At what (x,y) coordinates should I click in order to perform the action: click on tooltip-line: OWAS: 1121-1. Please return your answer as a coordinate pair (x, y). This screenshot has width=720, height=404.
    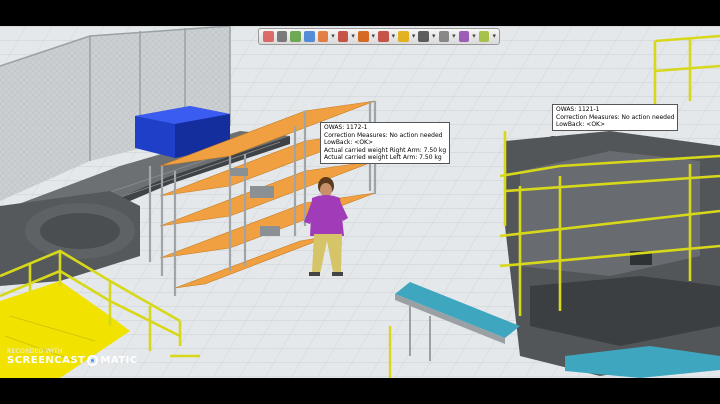
    Looking at the image, I should click on (578, 109).